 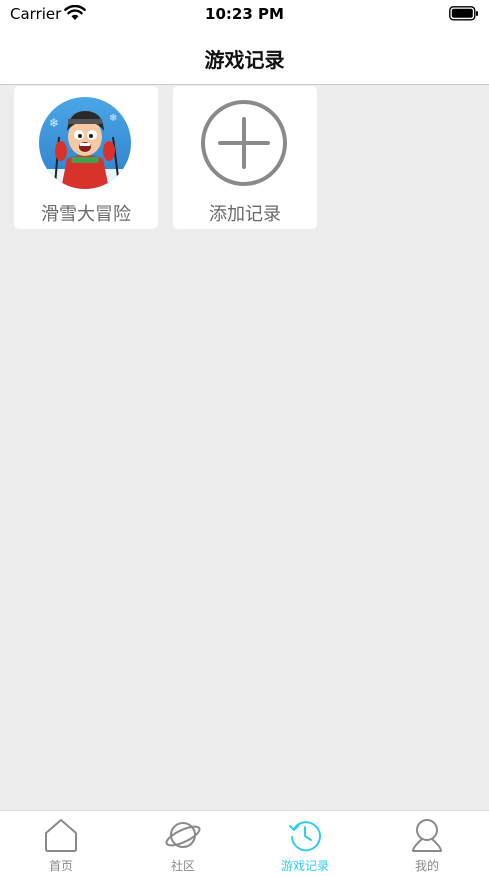 I want to click on page-title: 游戏记录, so click(x=244, y=60).